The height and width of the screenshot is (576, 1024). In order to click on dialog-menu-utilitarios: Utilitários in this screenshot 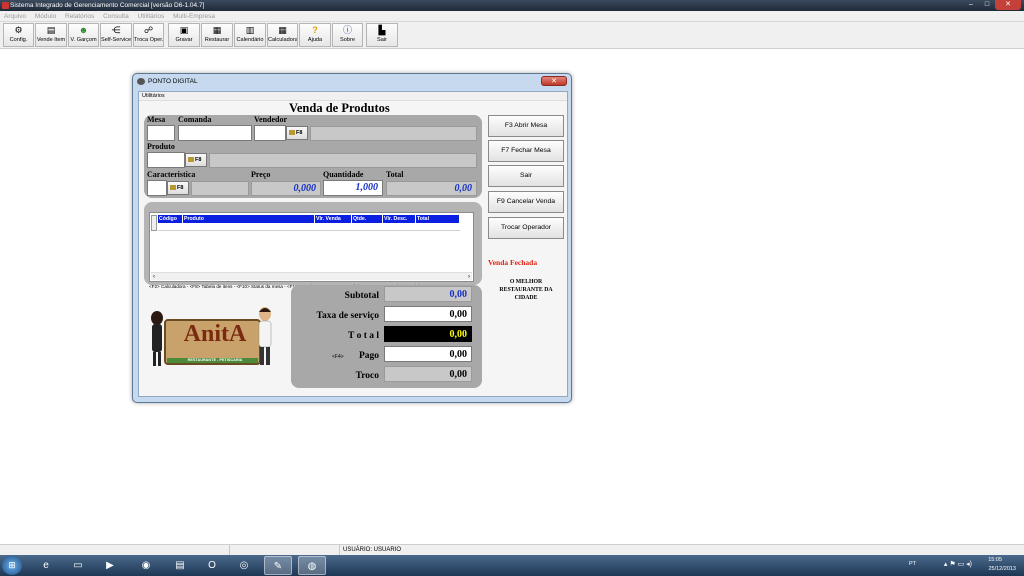, I will do `click(353, 96)`.